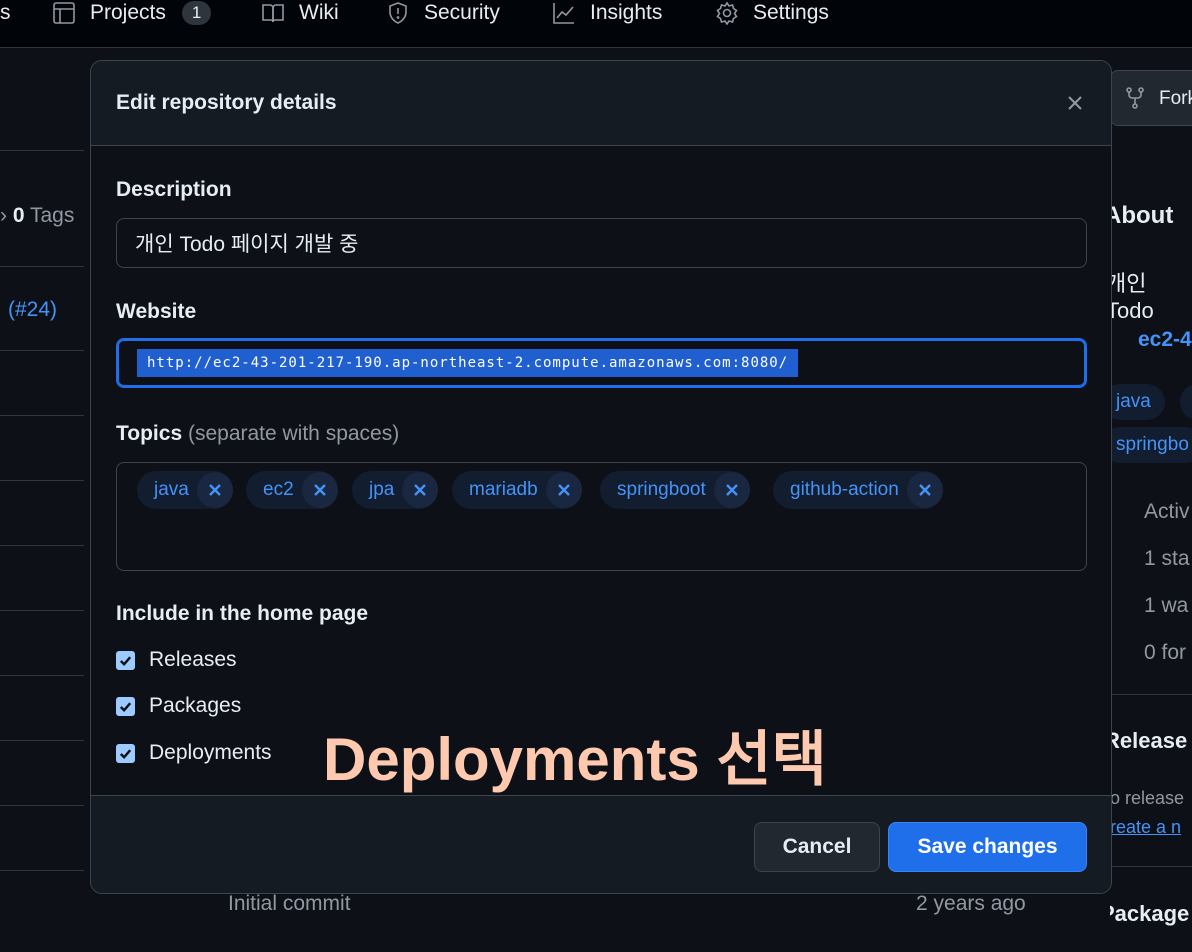 The width and height of the screenshot is (1192, 952). What do you see at coordinates (772, 13) in the screenshot?
I see `nav-settings: Settings` at bounding box center [772, 13].